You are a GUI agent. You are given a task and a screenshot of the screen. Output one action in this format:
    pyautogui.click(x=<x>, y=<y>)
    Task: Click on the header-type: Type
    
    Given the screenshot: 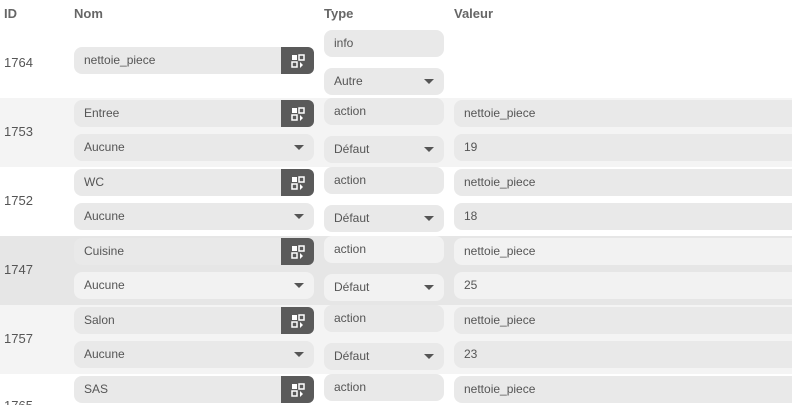 What is the action you would take?
    pyautogui.click(x=339, y=13)
    